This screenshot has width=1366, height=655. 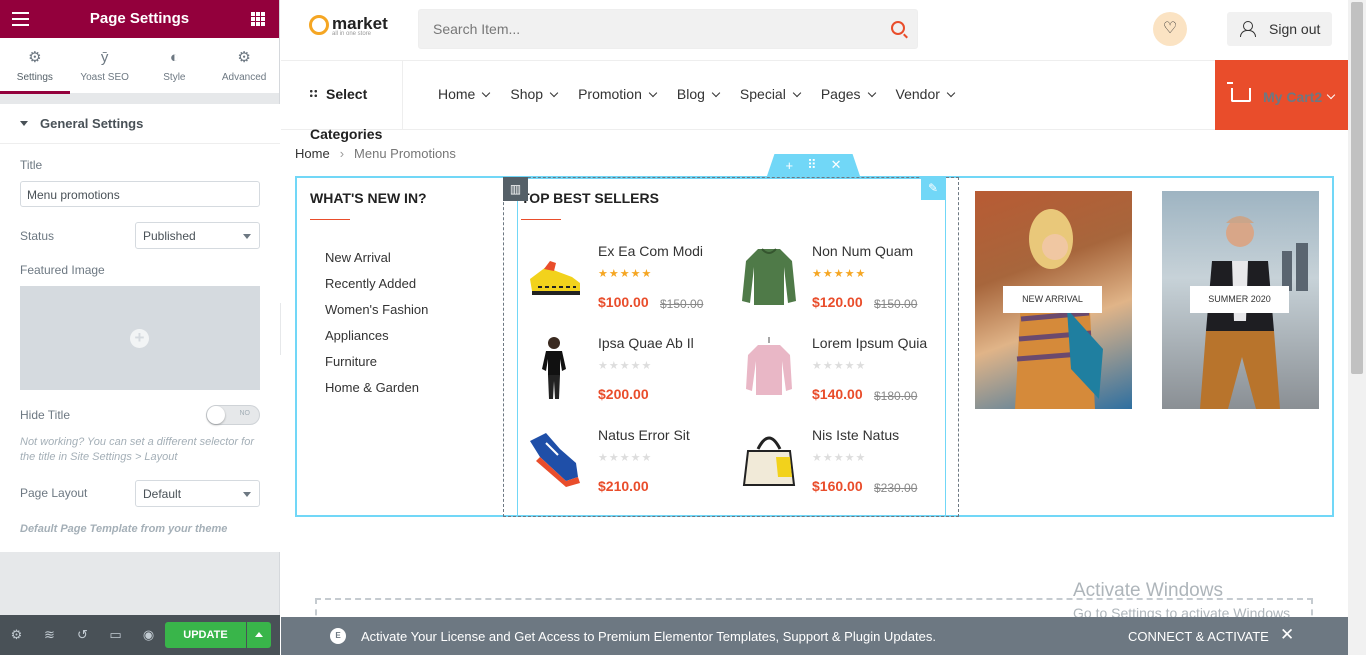 What do you see at coordinates (148, 635) in the screenshot?
I see `preview-eye-icon: ◉` at bounding box center [148, 635].